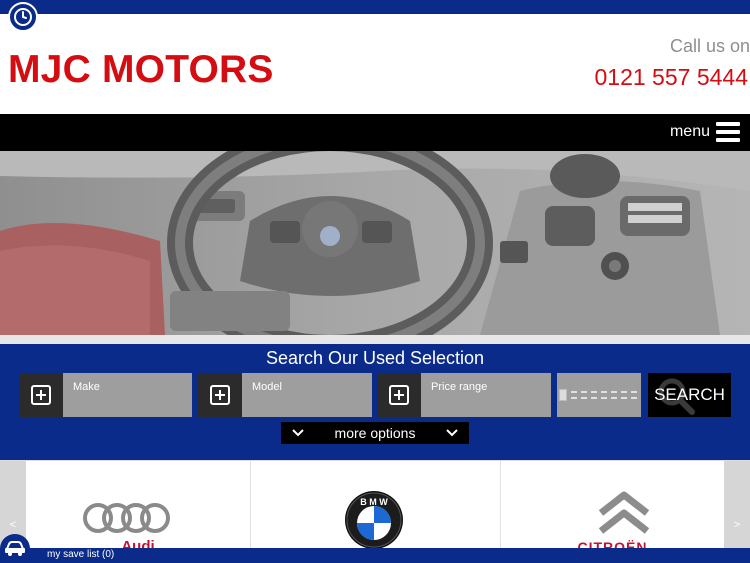 Image resolution: width=750 pixels, height=563 pixels. Describe the element at coordinates (689, 131) in the screenshot. I see `menu-label: menu` at that location.